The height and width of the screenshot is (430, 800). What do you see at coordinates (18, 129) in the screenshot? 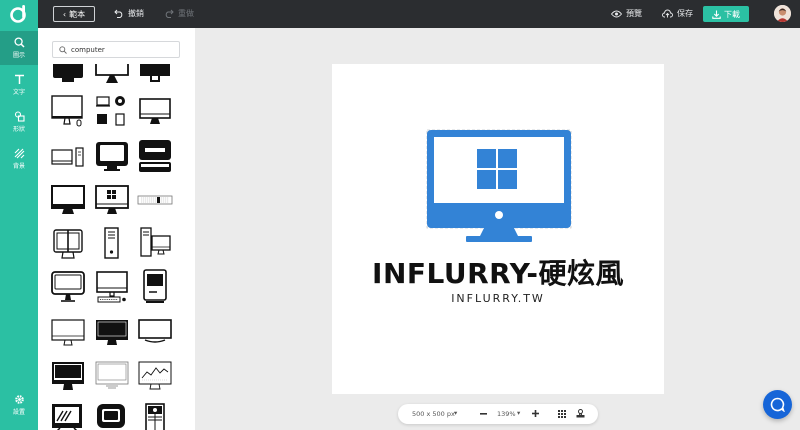
I see `rail-label-shapes: 形狀` at bounding box center [18, 129].